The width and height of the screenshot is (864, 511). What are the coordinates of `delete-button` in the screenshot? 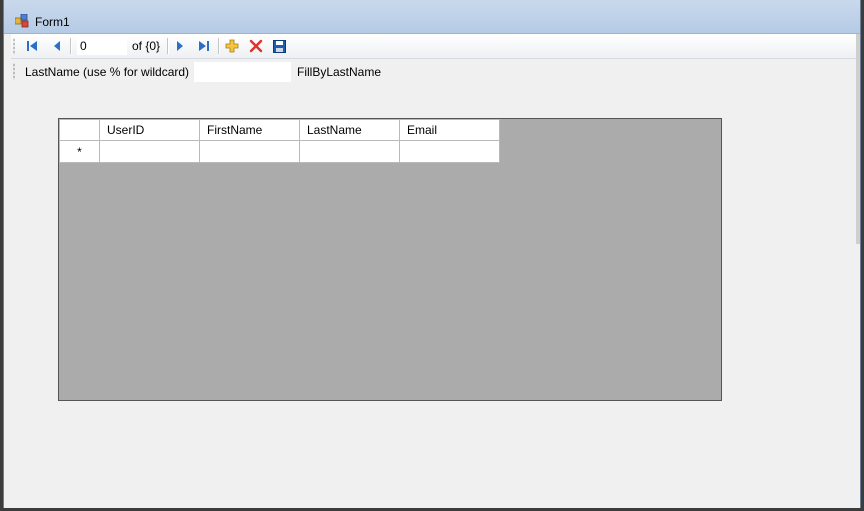 It's located at (256, 46).